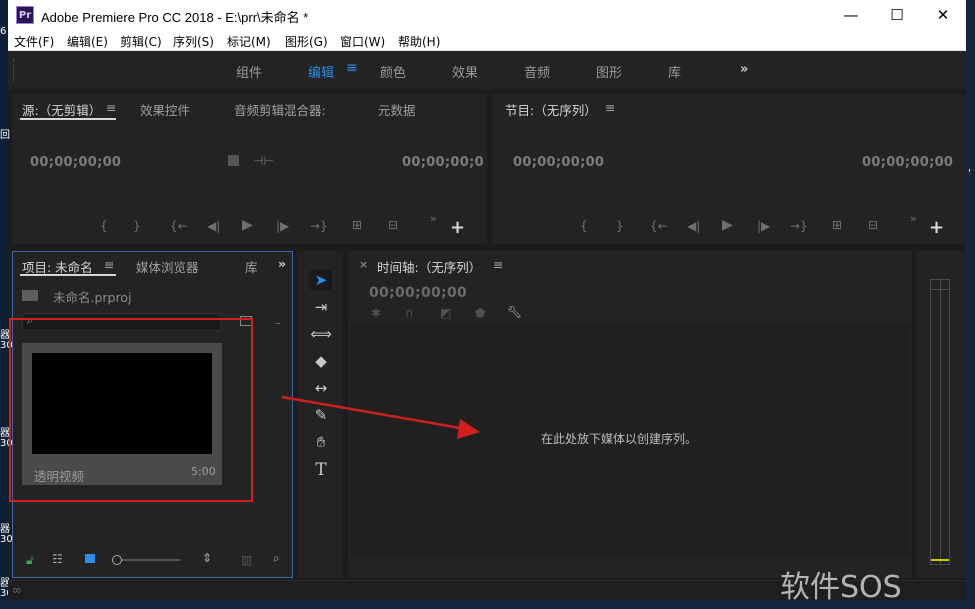 The image size is (975, 609). Describe the element at coordinates (131, 410) in the screenshot. I see `annotation-highlight-box` at that location.